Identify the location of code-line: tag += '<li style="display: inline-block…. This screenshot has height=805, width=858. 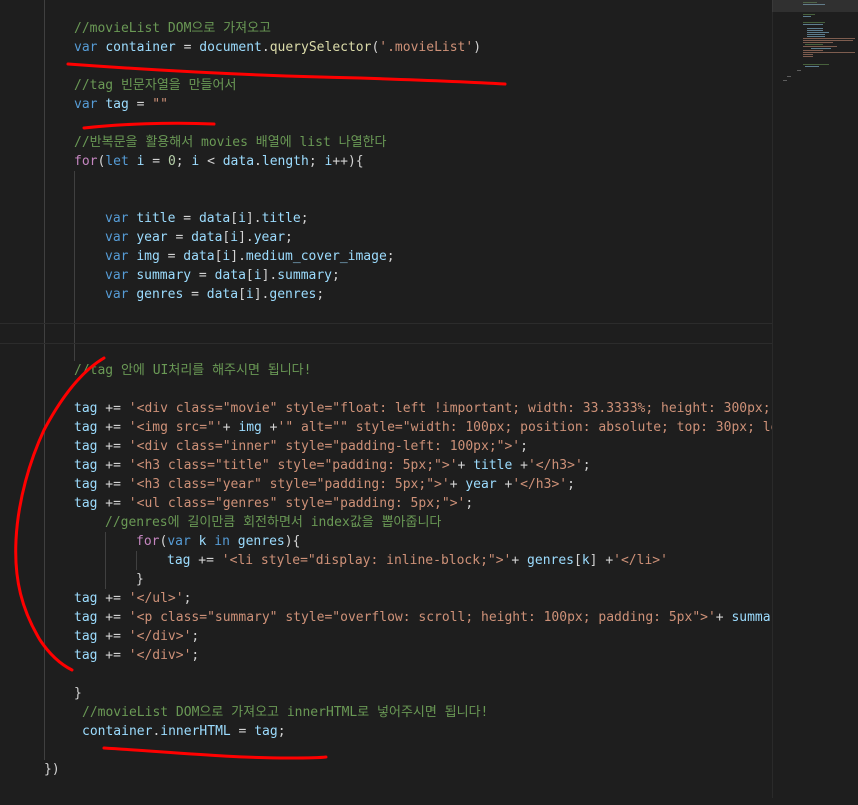
(417, 560).